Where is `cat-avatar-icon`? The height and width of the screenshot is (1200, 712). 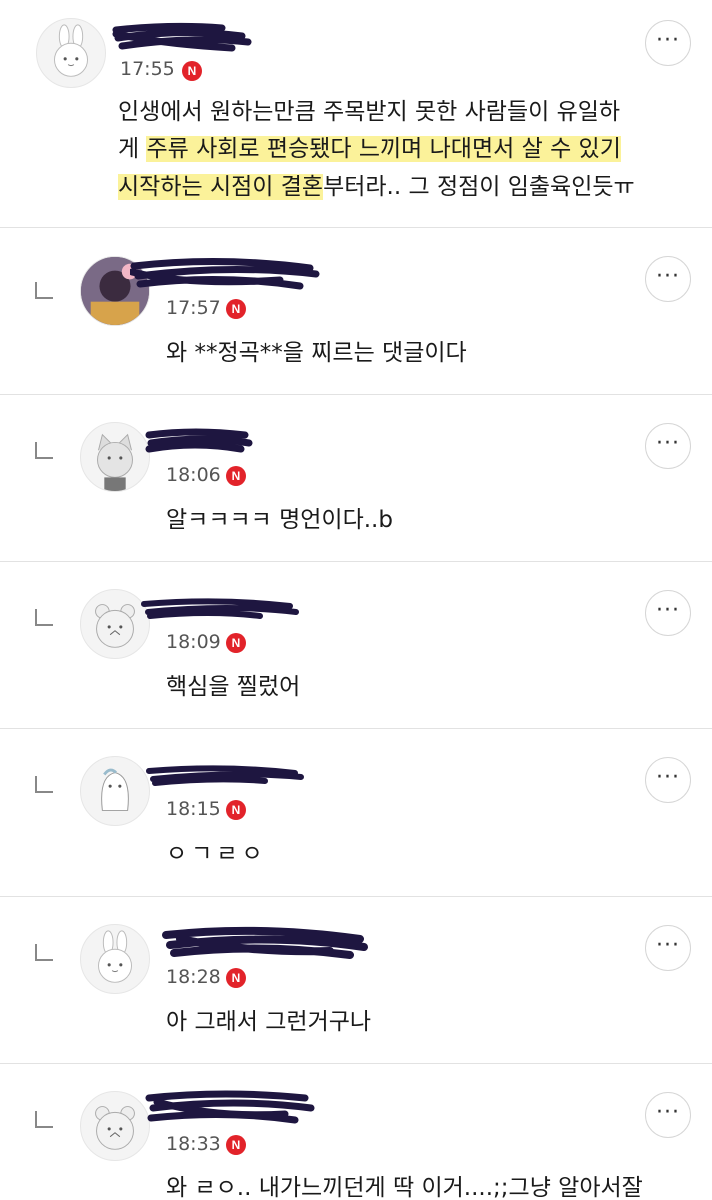
cat-avatar-icon is located at coordinates (115, 457).